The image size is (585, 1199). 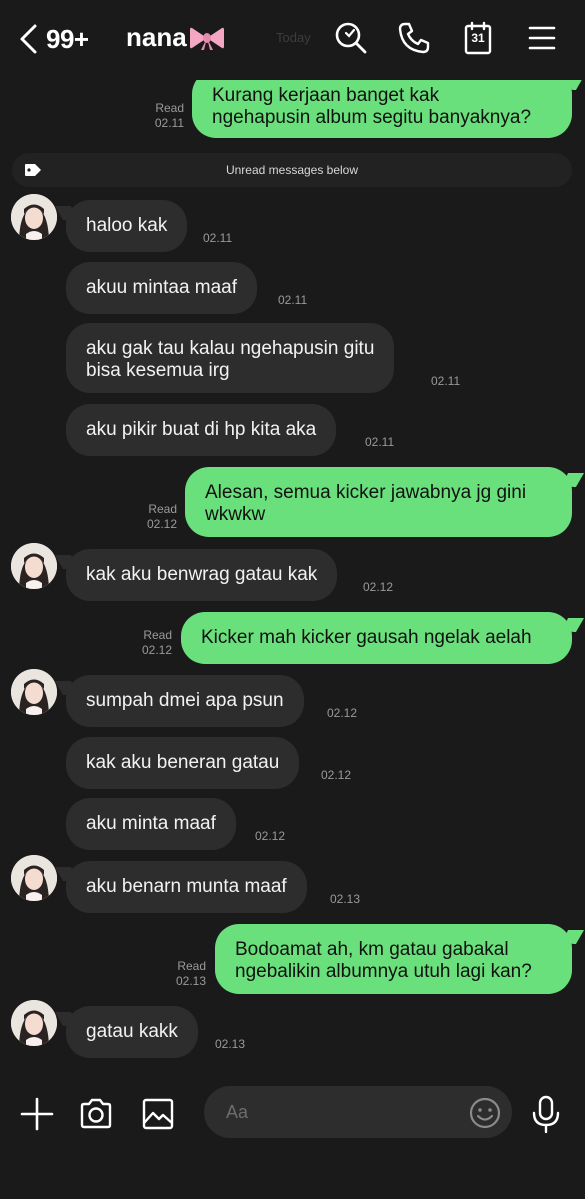 I want to click on camera-button, so click(x=96, y=1114).